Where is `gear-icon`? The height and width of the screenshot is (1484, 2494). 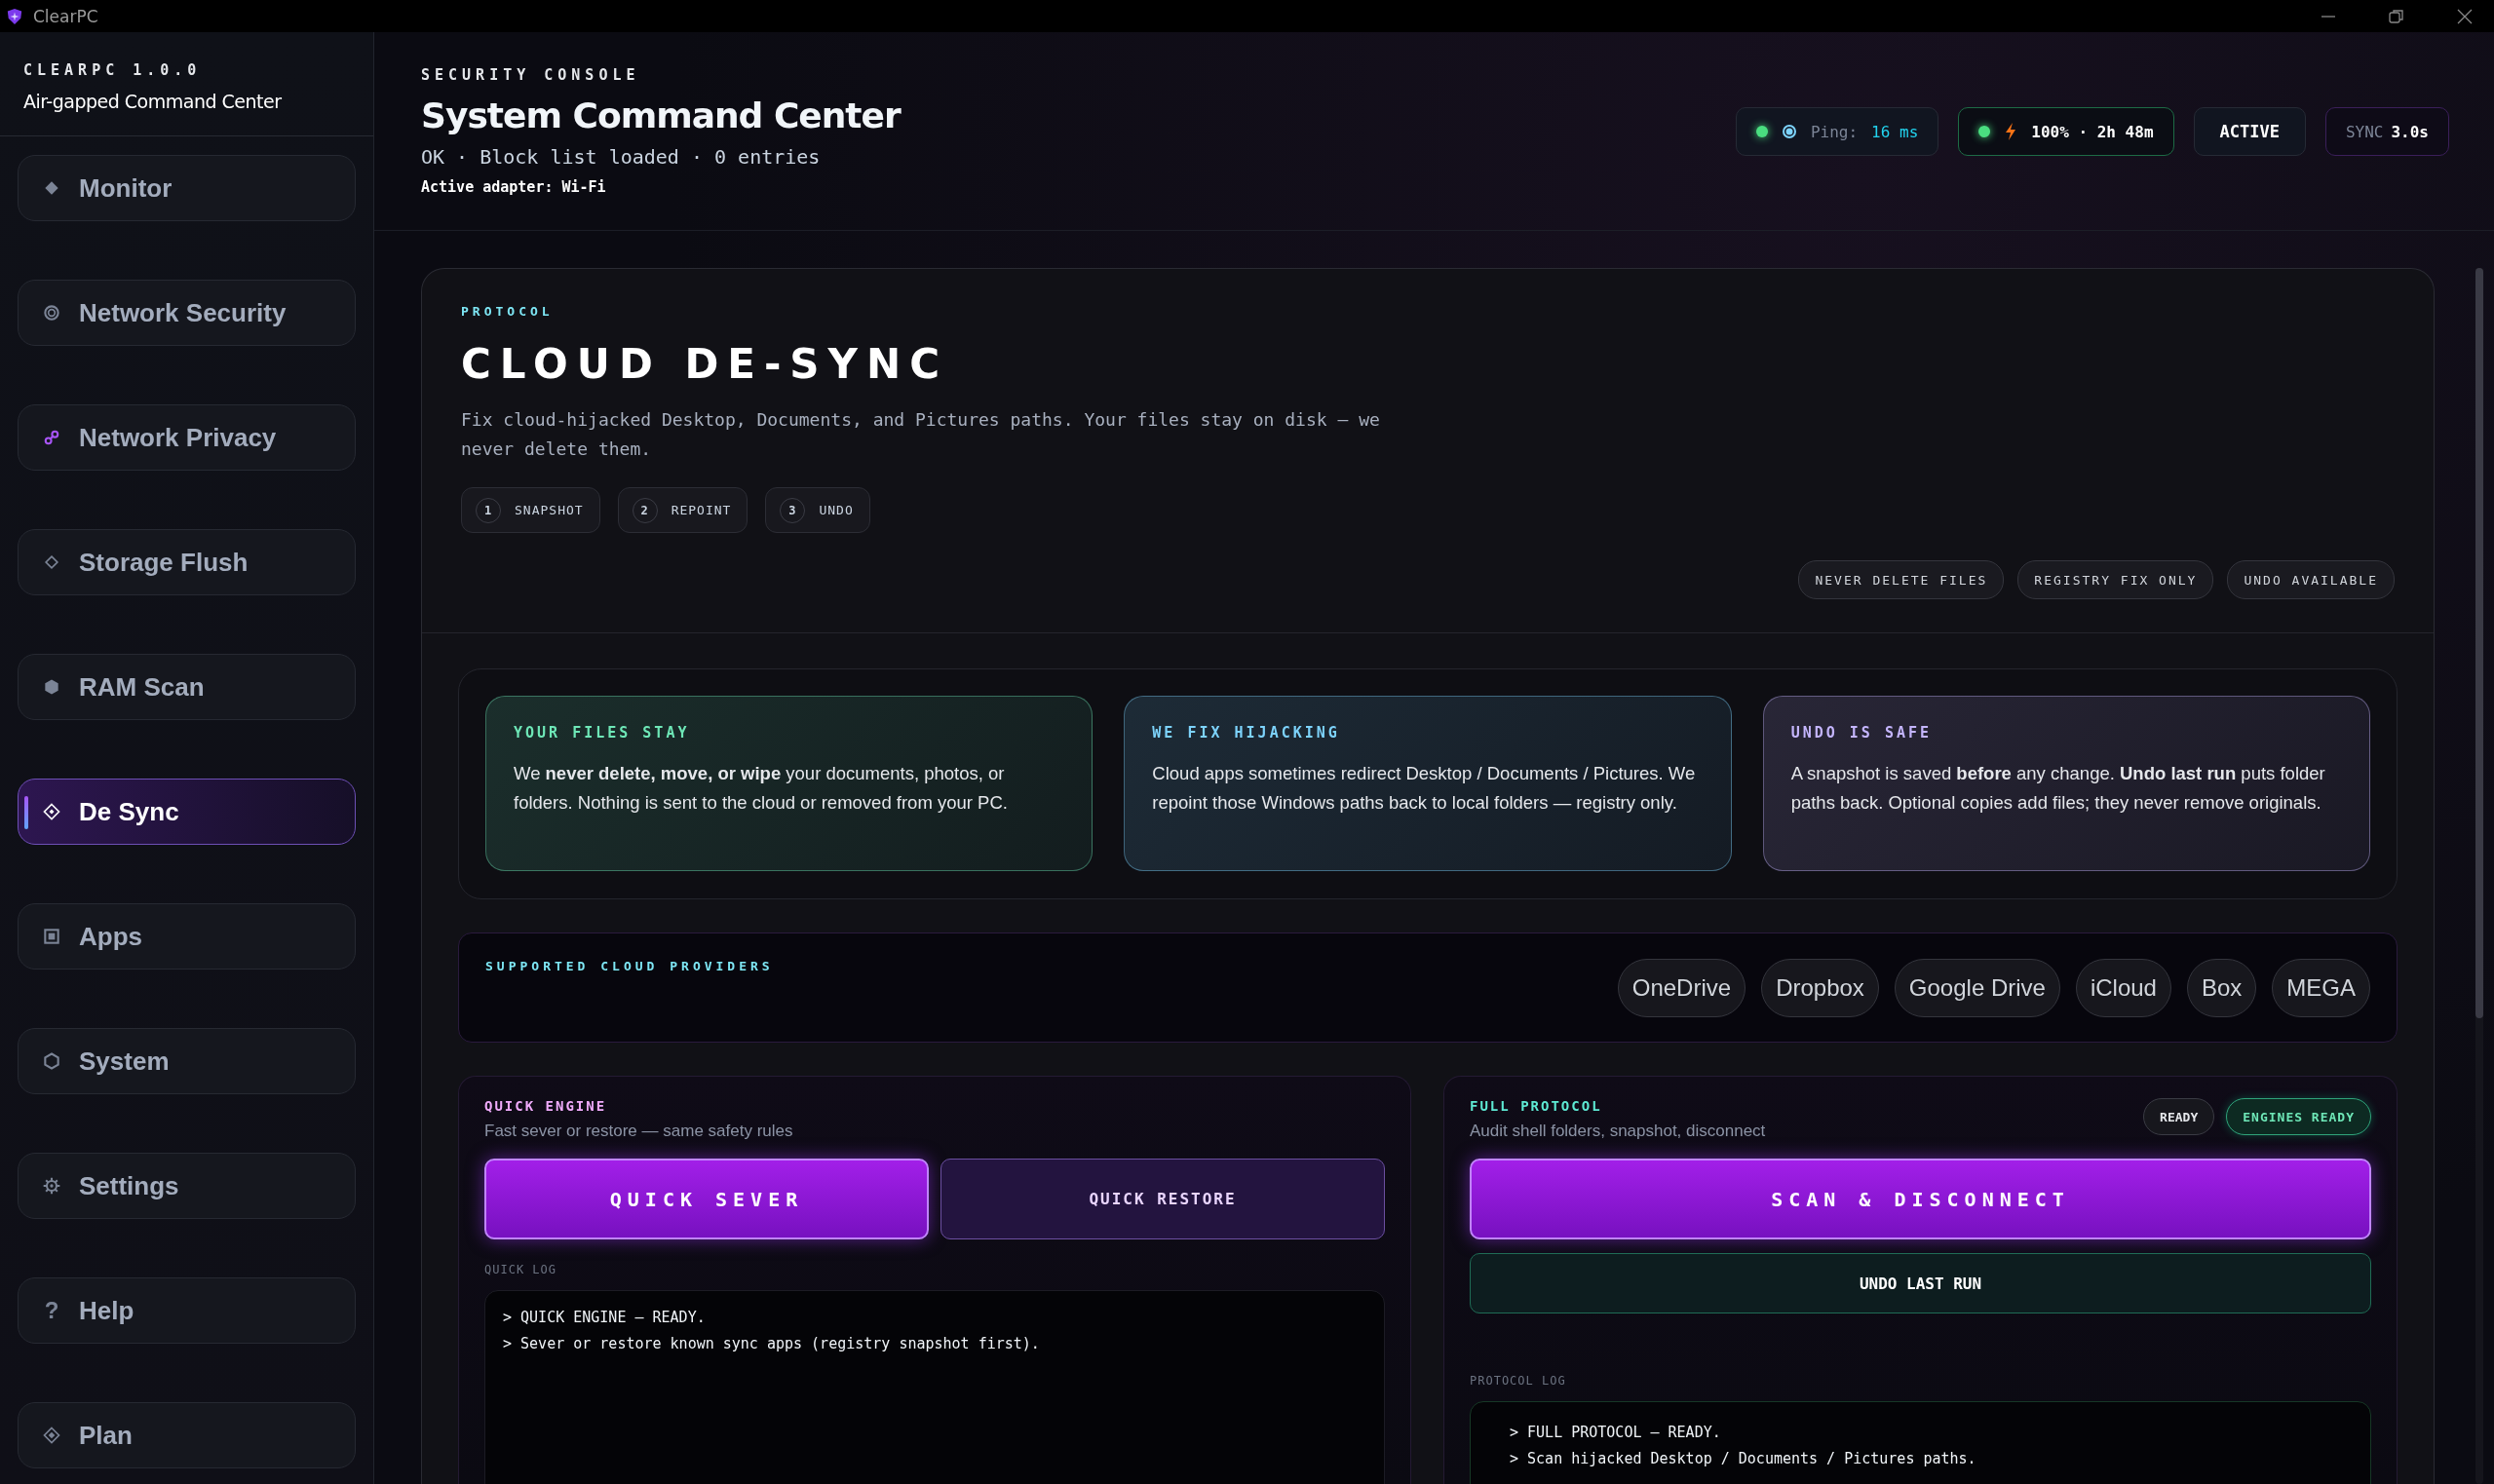 gear-icon is located at coordinates (51, 1186).